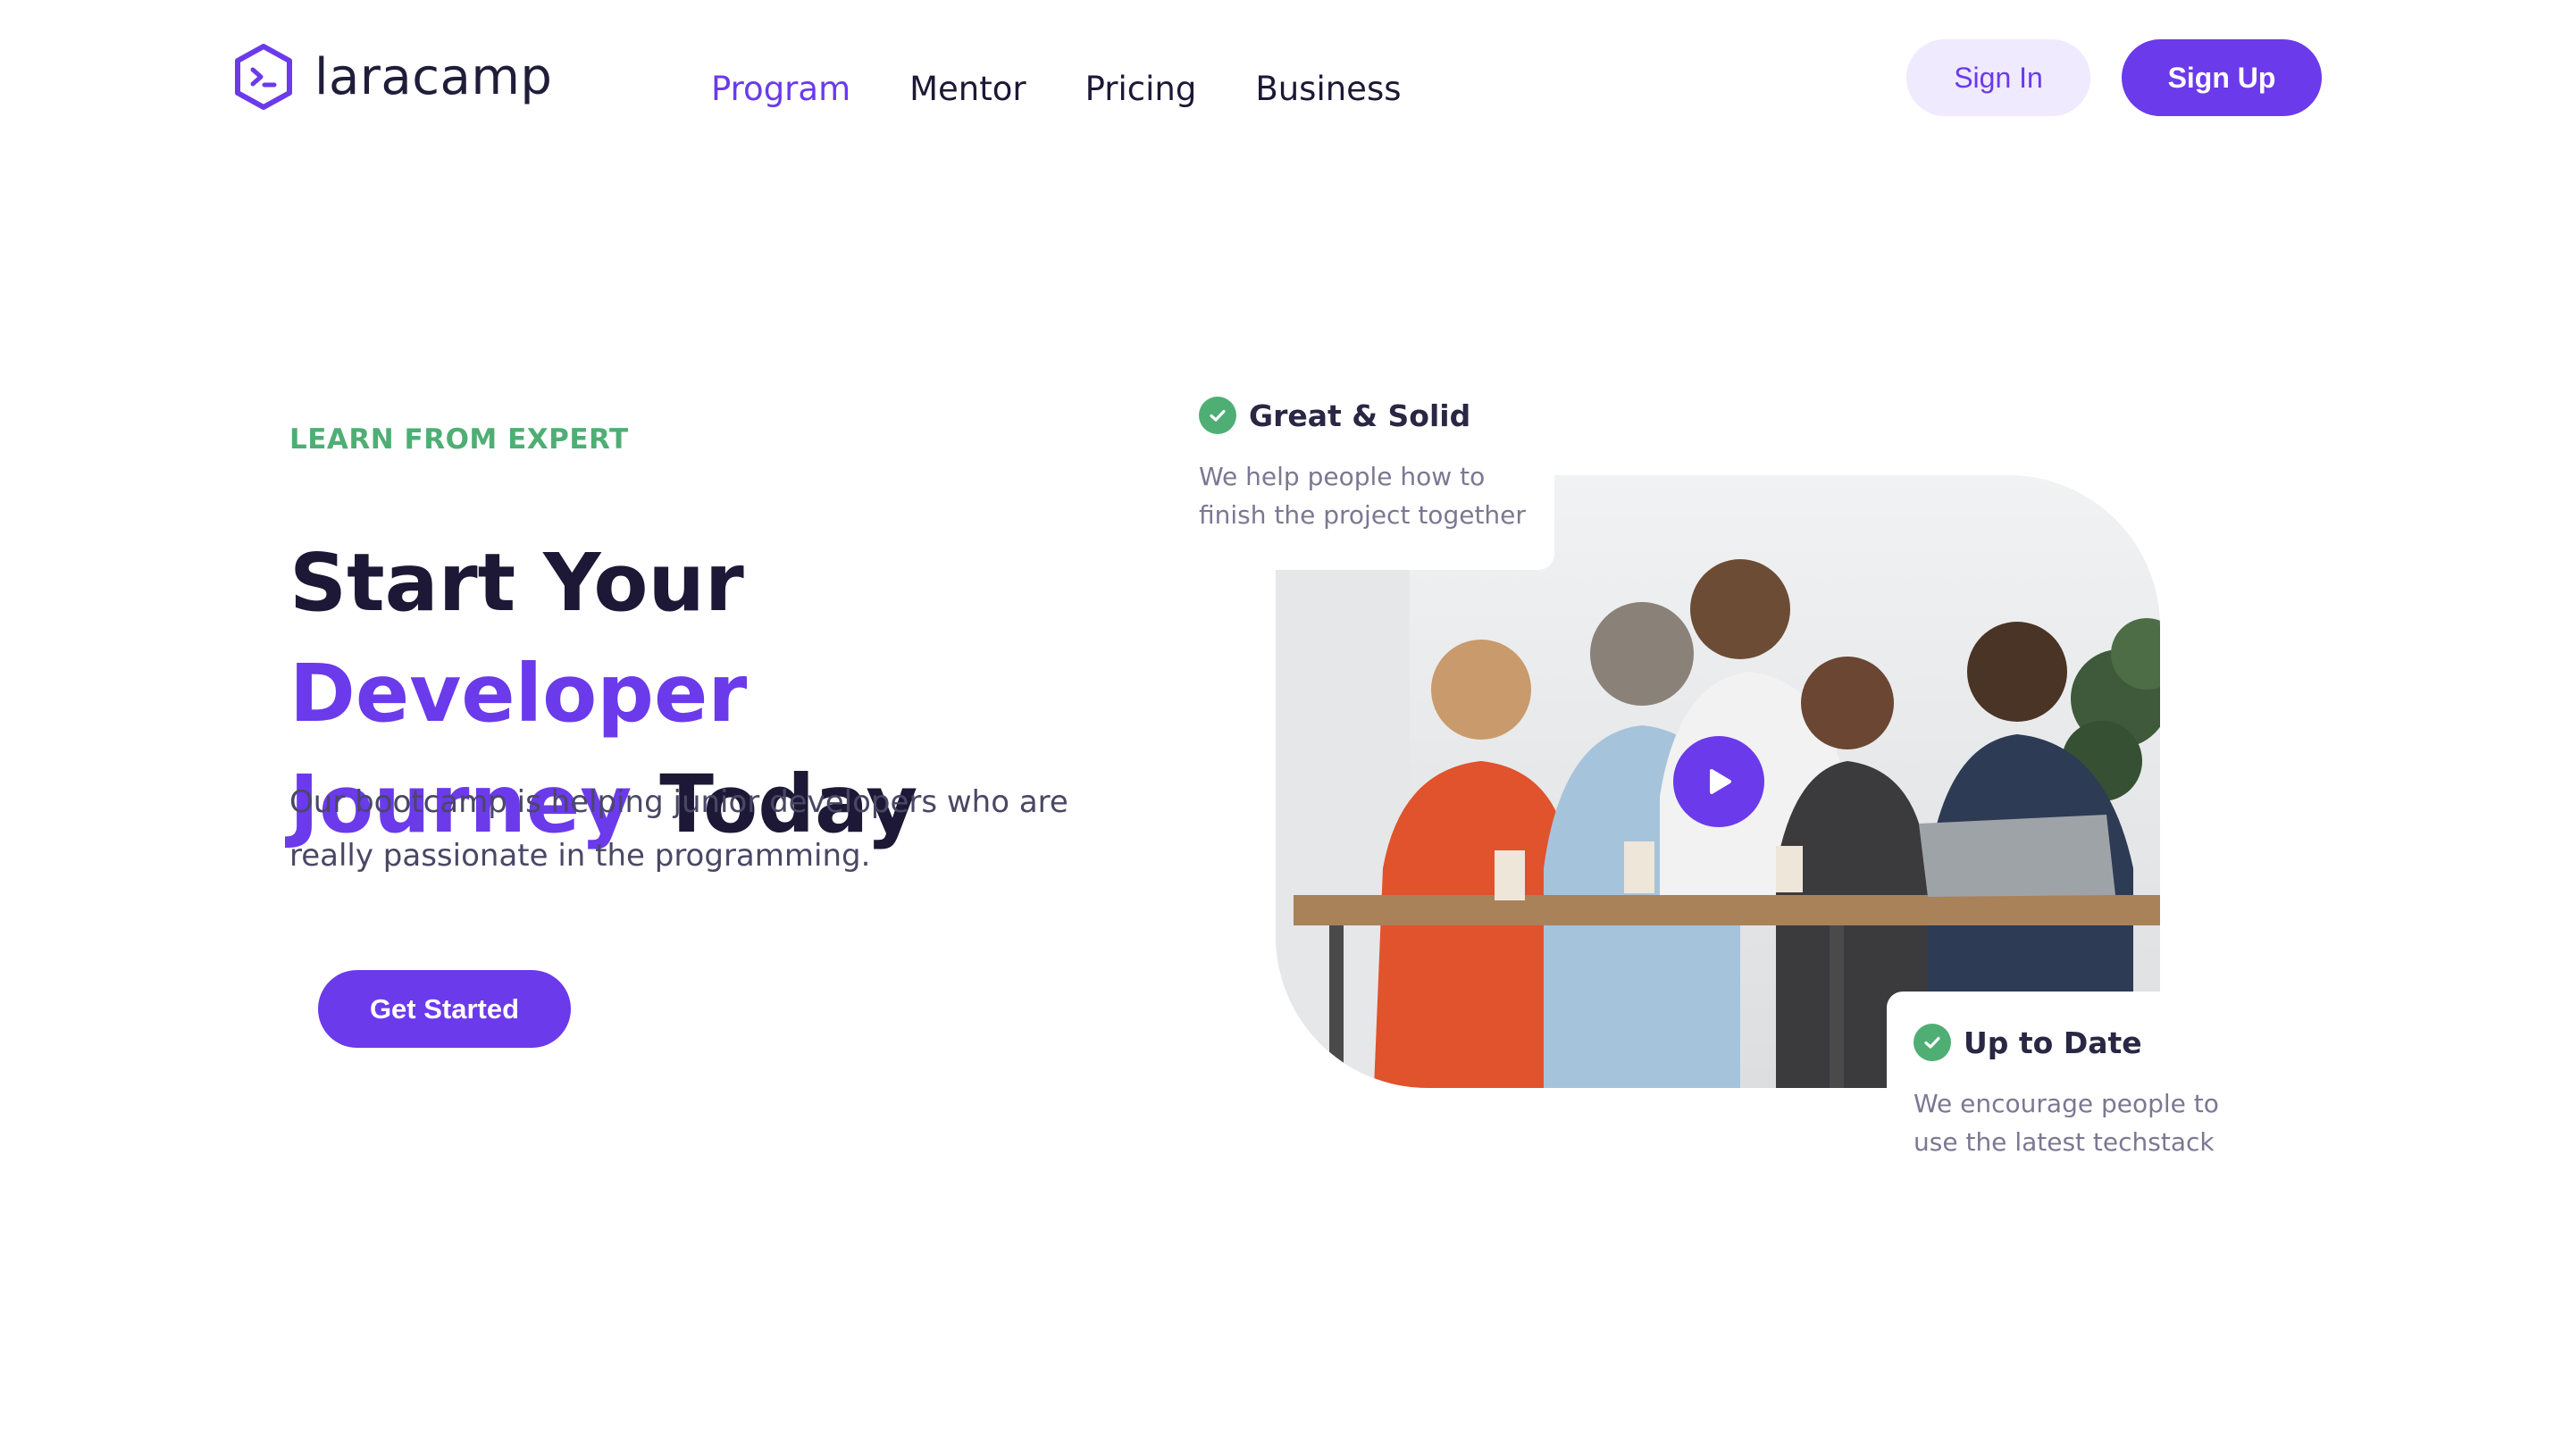 This screenshot has width=2571, height=1456. Describe the element at coordinates (433, 76) in the screenshot. I see `brand-name: laracamp` at that location.